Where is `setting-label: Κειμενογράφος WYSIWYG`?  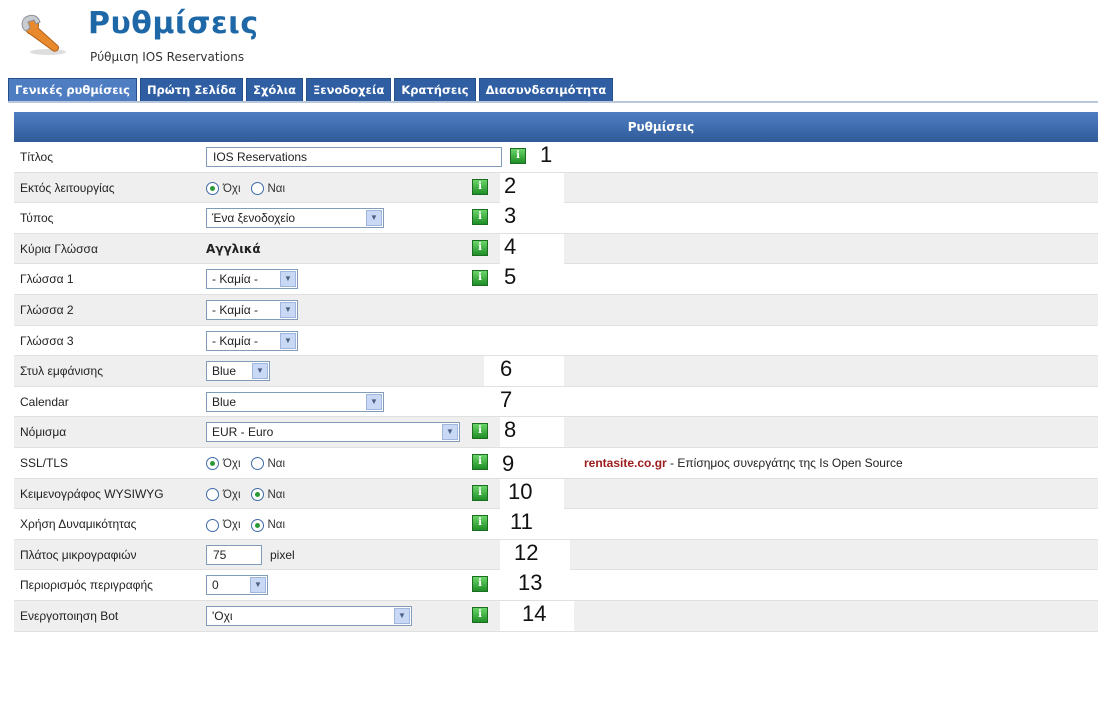
setting-label: Κειμενογράφος WYSIWYG is located at coordinates (92, 493).